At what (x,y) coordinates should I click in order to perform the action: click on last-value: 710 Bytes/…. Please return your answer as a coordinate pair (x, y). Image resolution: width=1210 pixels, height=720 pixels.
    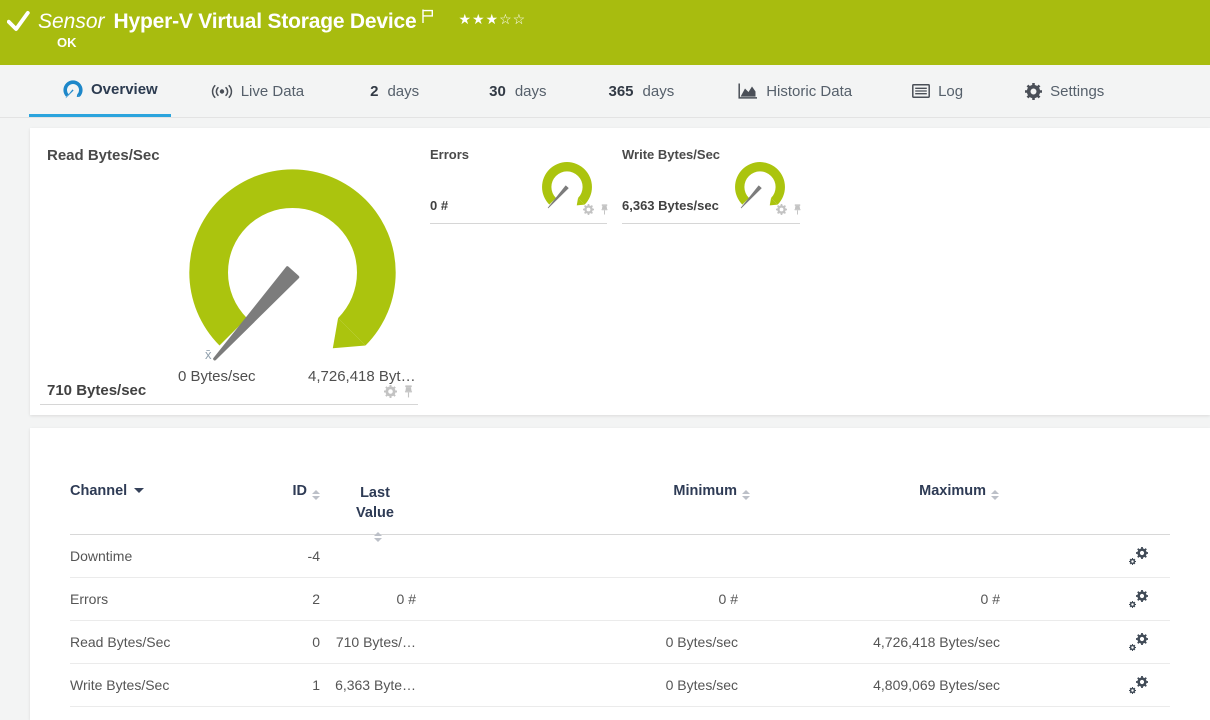
    Looking at the image, I should click on (375, 642).